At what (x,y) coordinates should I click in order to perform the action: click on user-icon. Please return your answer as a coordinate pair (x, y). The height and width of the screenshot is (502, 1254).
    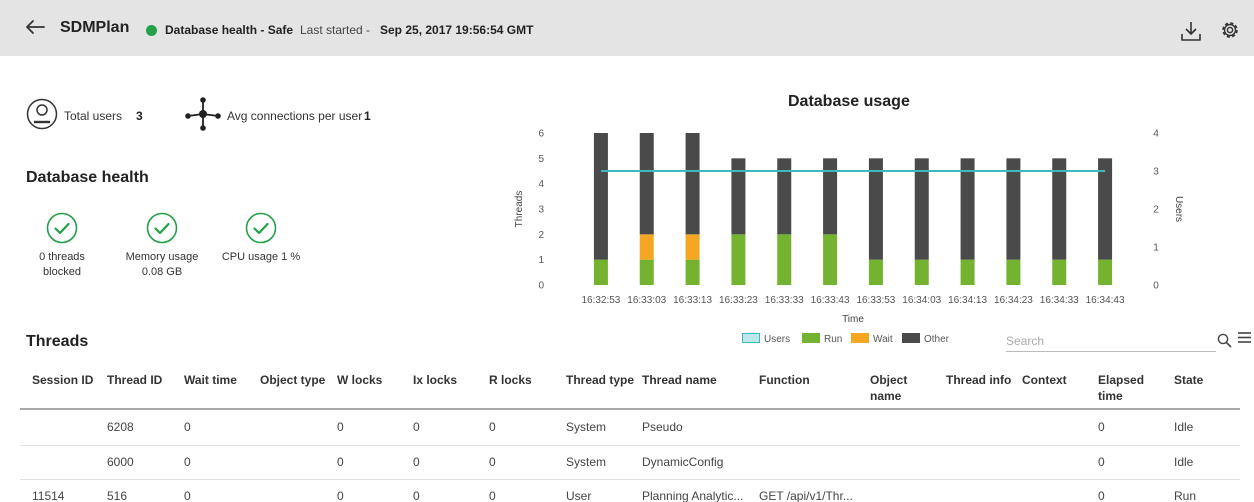
    Looking at the image, I should click on (42, 114).